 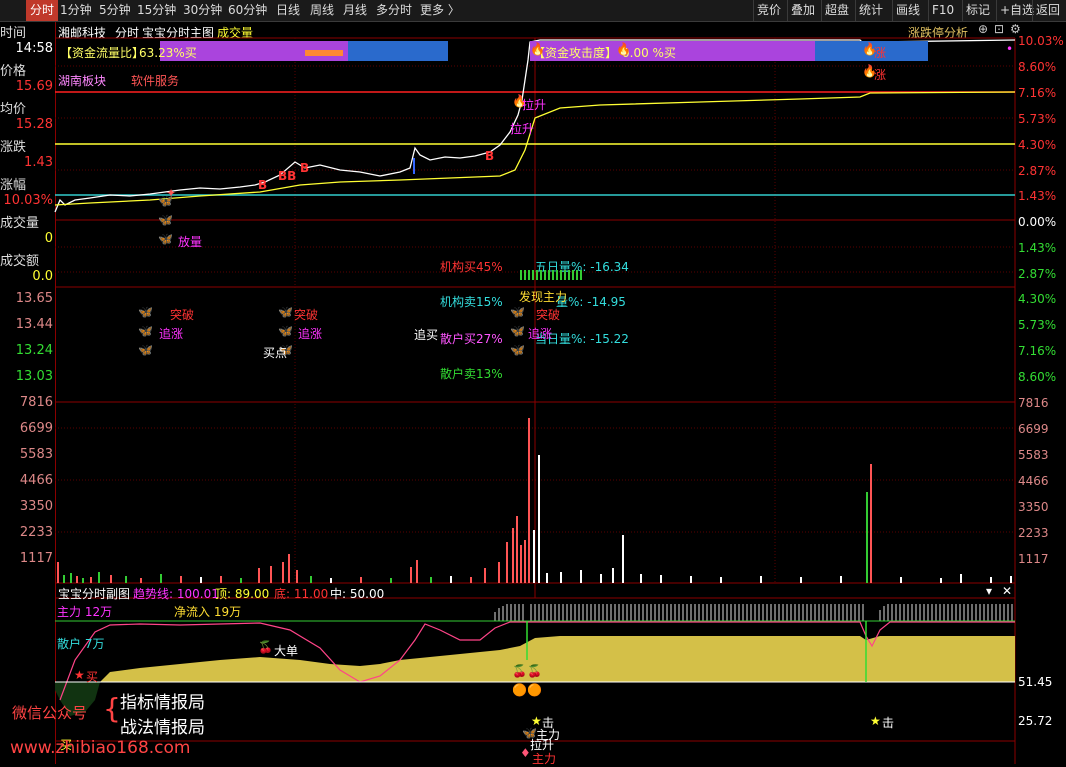 What do you see at coordinates (208, 612) in the screenshot?
I see `net-inflow-value: 净流入 19万` at bounding box center [208, 612].